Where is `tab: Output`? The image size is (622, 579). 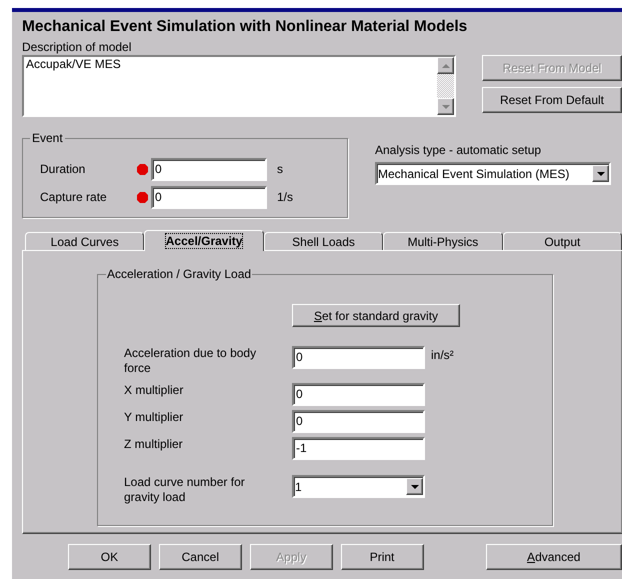
tab: Output is located at coordinates (562, 241).